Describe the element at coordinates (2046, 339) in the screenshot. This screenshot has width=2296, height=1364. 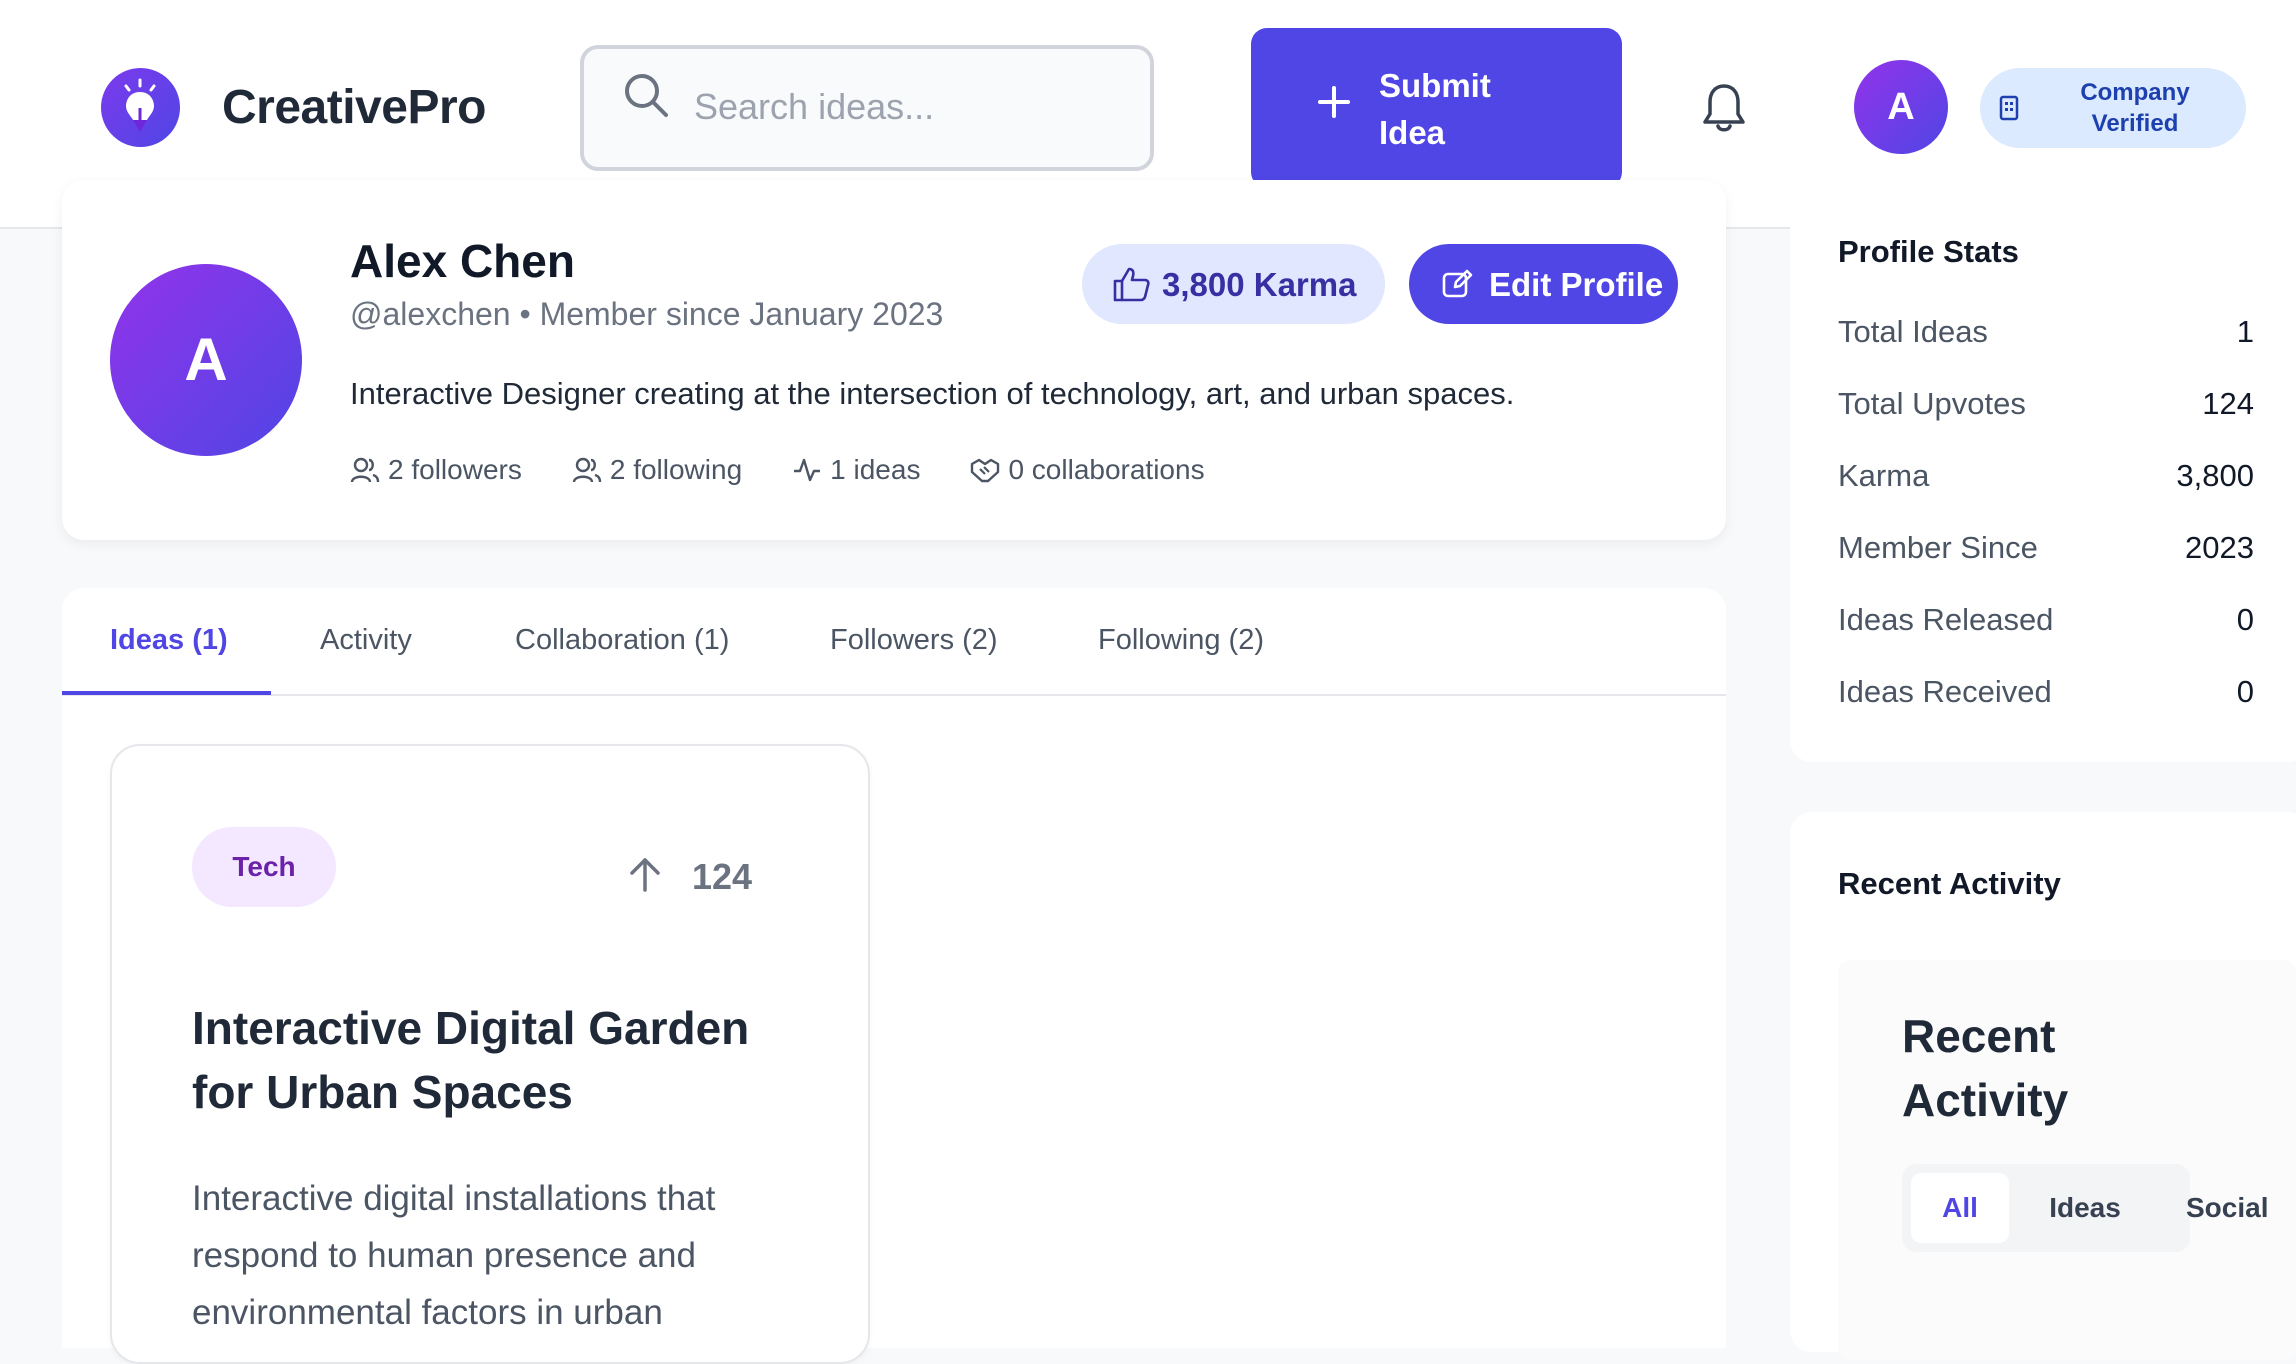
I see `stat-total-ideas: Total Ideas 1` at that location.